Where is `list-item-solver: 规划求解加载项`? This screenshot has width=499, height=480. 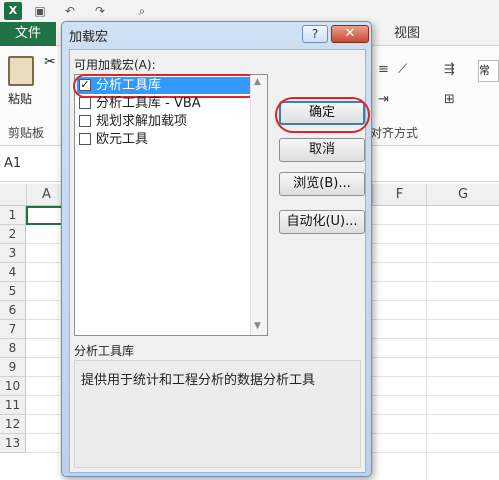 list-item-solver: 规划求解加载项 is located at coordinates (164, 121).